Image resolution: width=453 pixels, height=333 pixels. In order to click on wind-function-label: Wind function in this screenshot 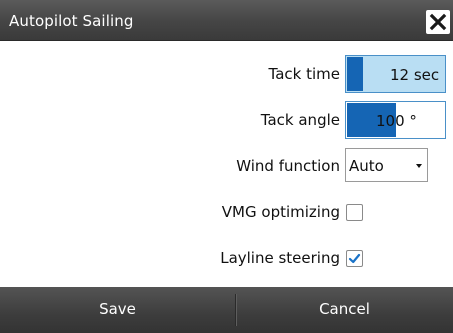, I will do `click(288, 166)`.